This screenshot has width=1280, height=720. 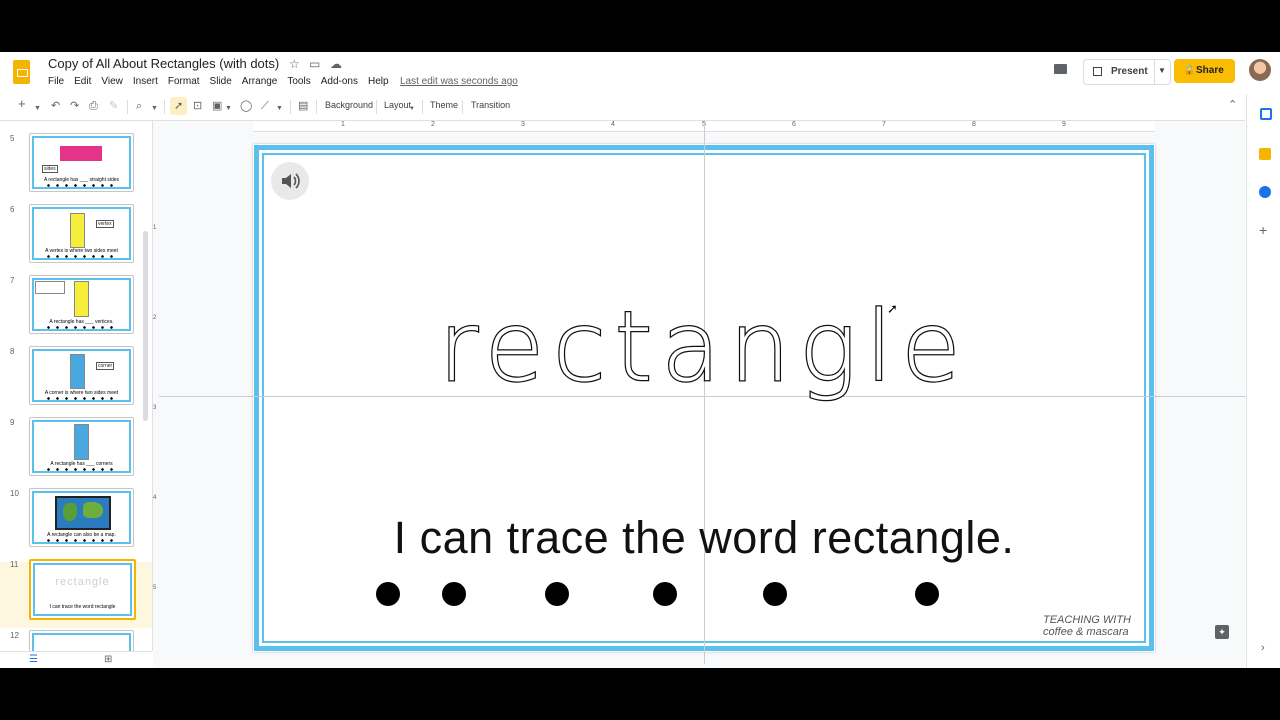 What do you see at coordinates (74, 106) in the screenshot?
I see `redo-icon: ↷` at bounding box center [74, 106].